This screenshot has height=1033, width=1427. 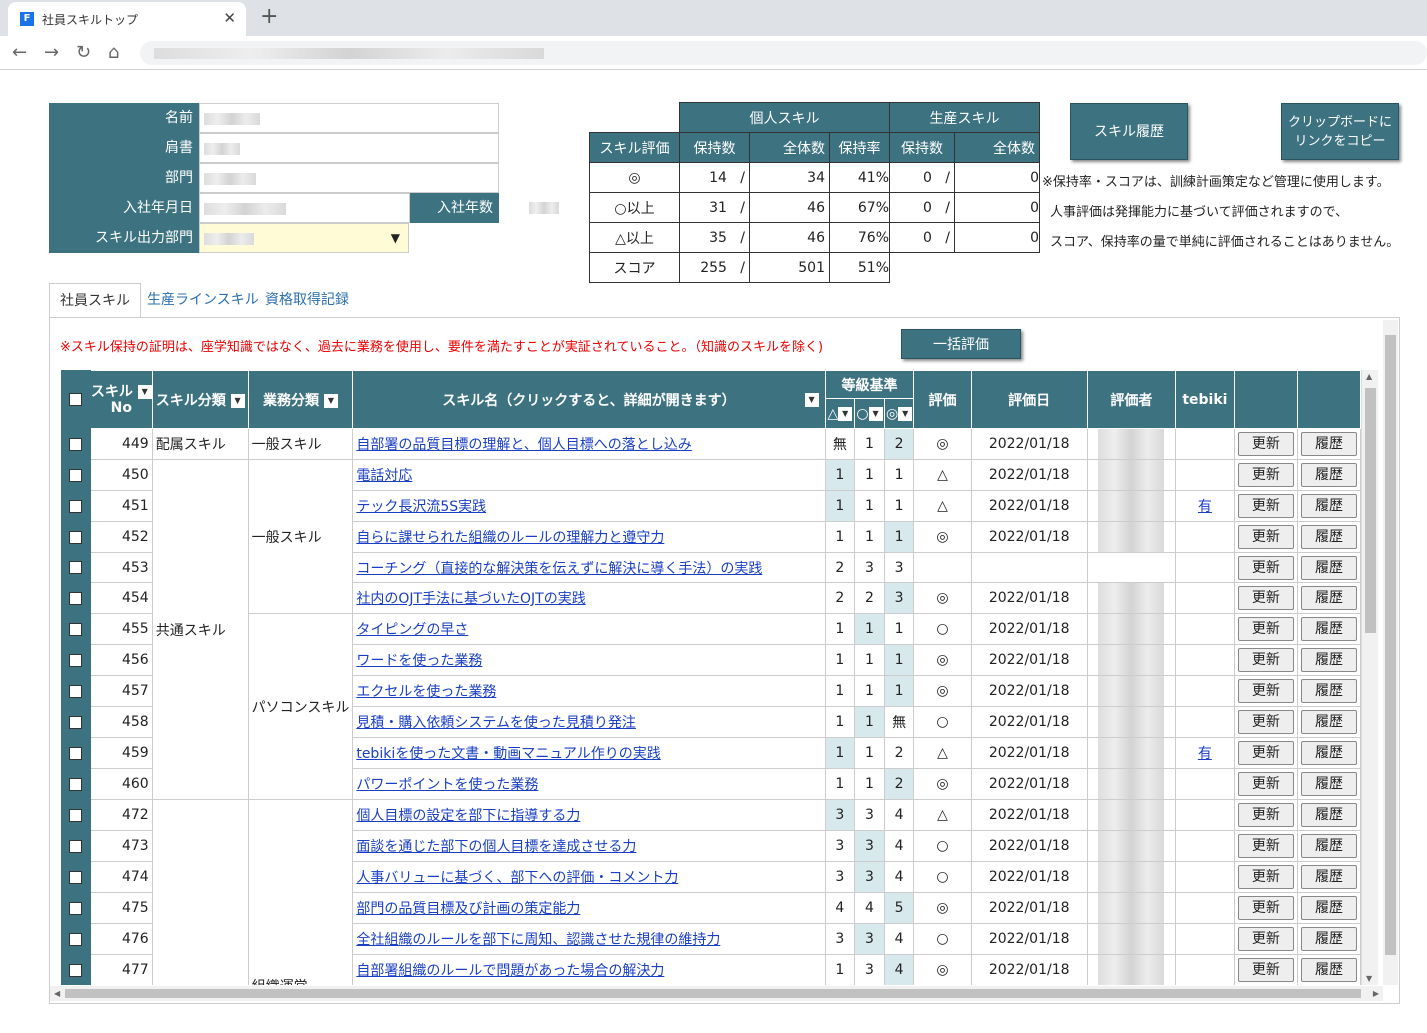 What do you see at coordinates (19, 52) in the screenshot?
I see `back-icon: ←` at bounding box center [19, 52].